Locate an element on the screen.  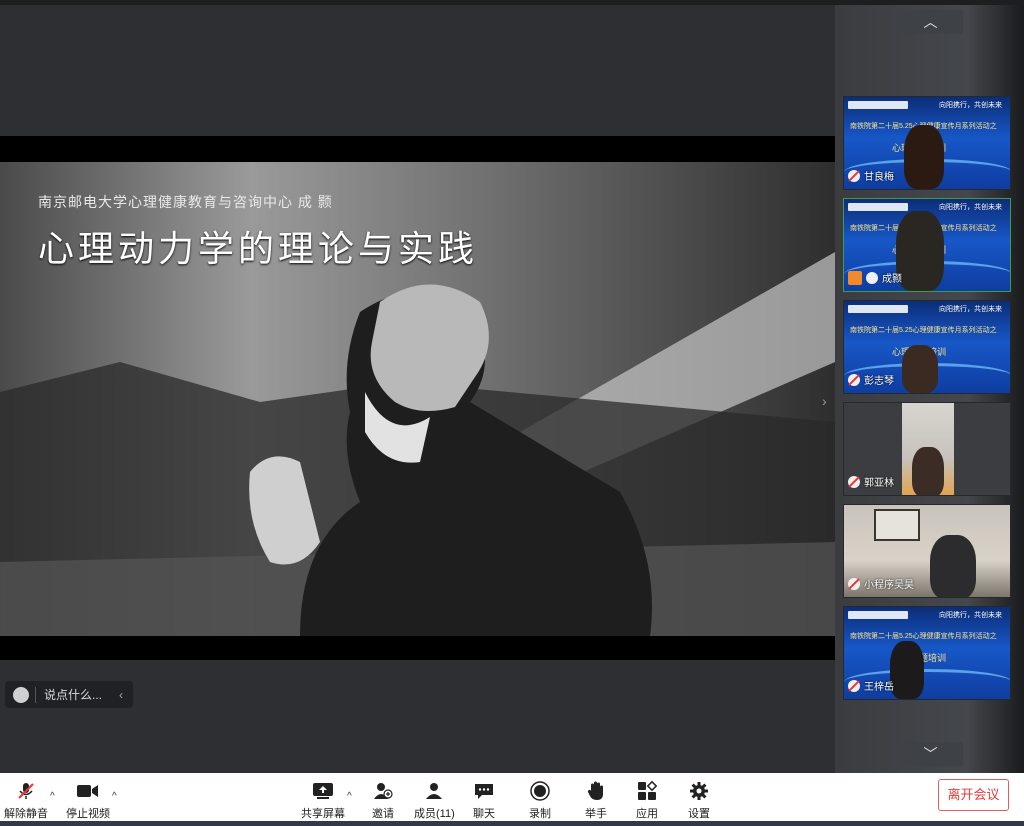
share-options-caret-icon: ^ is located at coordinates (349, 796).